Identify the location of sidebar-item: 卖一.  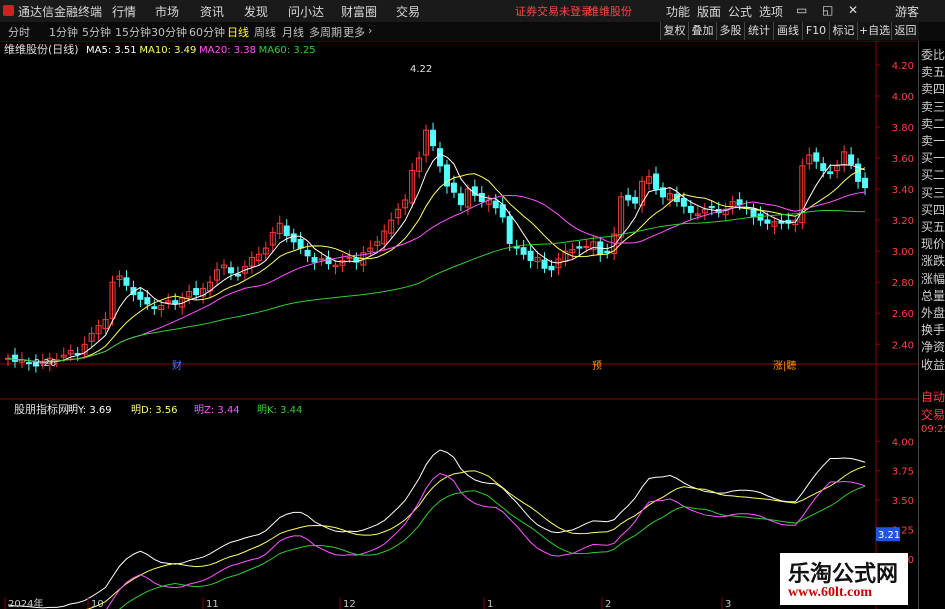
(933, 141).